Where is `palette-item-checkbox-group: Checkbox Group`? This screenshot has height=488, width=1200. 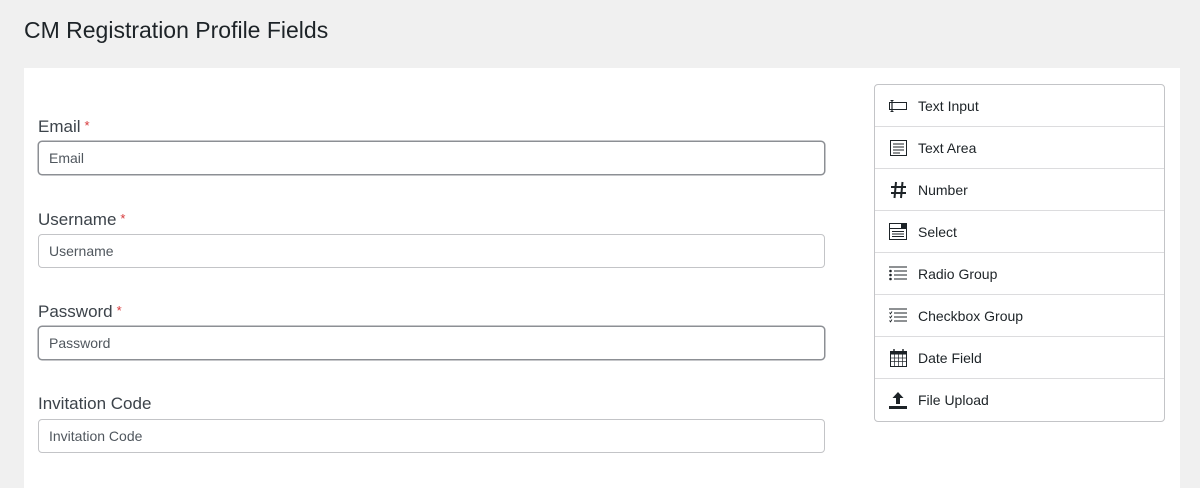 palette-item-checkbox-group: Checkbox Group is located at coordinates (1019, 316).